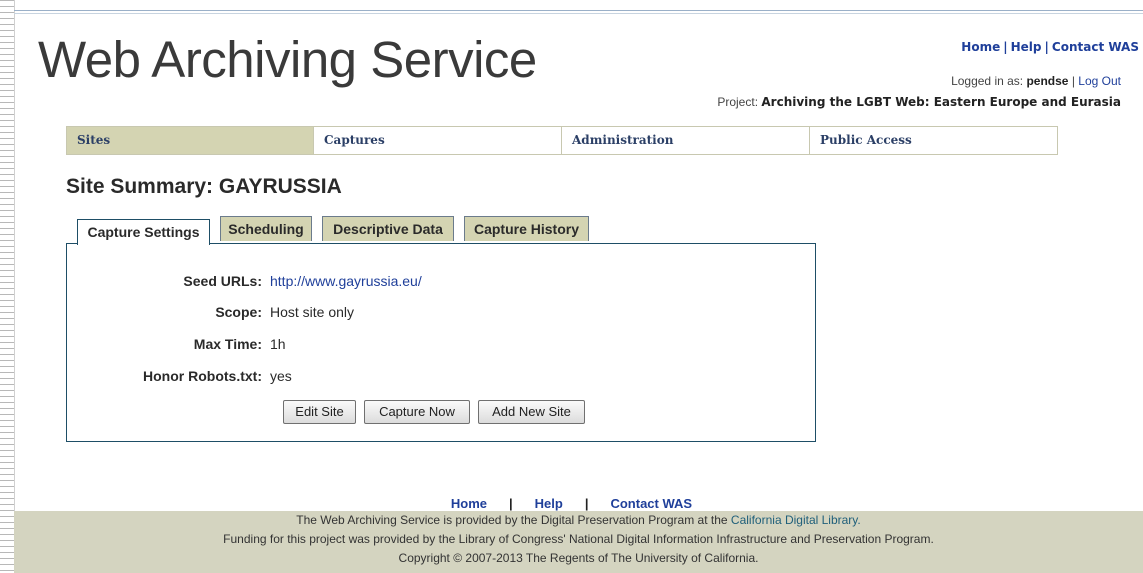  Describe the element at coordinates (1026, 47) in the screenshot. I see `header-help-link: Help` at that location.